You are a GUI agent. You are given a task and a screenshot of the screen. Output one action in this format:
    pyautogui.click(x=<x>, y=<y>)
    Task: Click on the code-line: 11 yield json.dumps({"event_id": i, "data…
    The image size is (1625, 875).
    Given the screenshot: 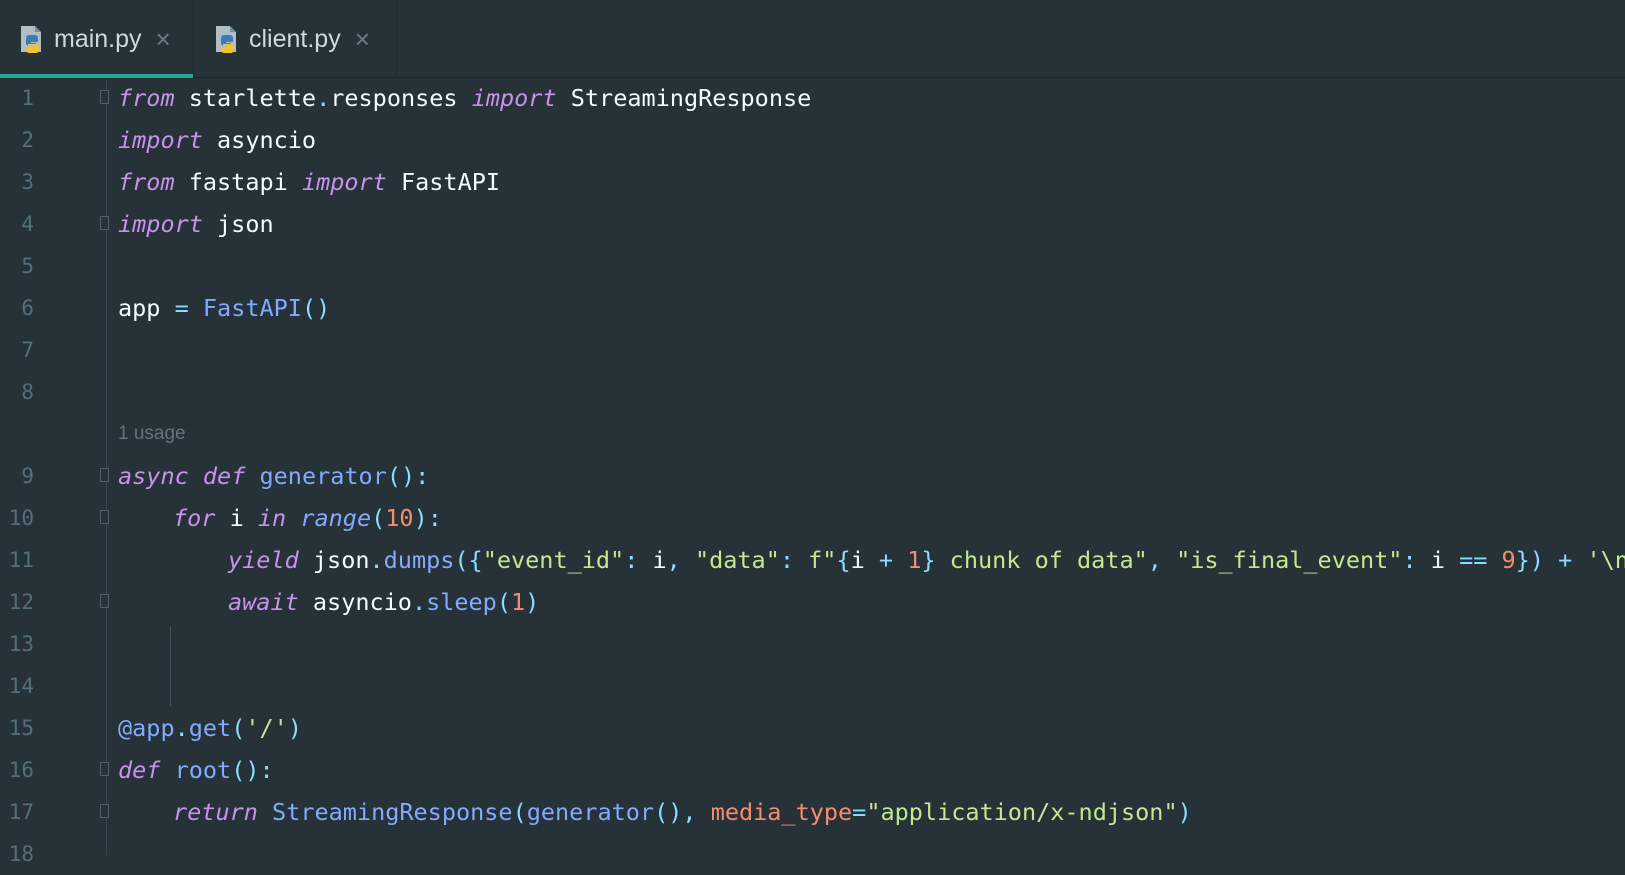 What is the action you would take?
    pyautogui.click(x=812, y=560)
    